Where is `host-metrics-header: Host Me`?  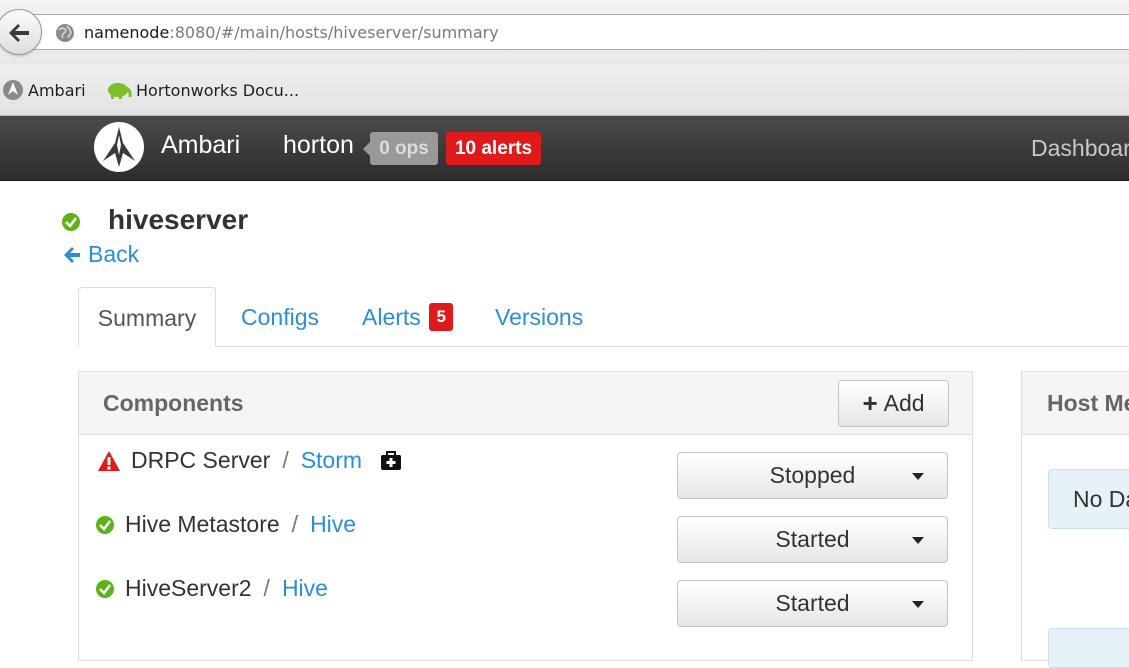 host-metrics-header: Host Me is located at coordinates (1075, 403).